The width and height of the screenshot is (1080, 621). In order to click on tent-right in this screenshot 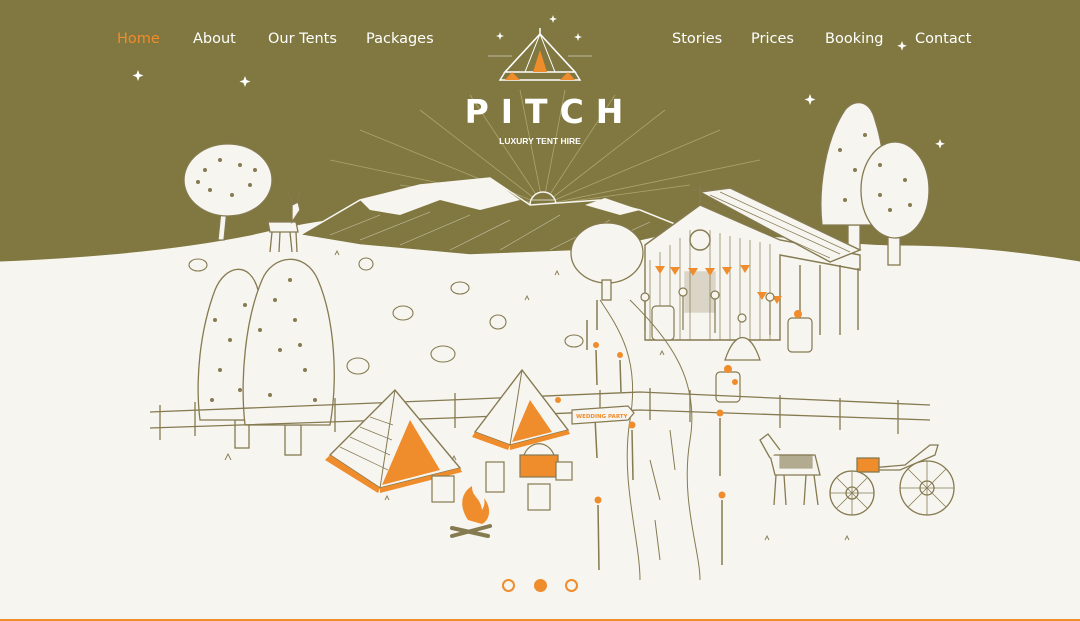, I will do `click(521, 409)`.